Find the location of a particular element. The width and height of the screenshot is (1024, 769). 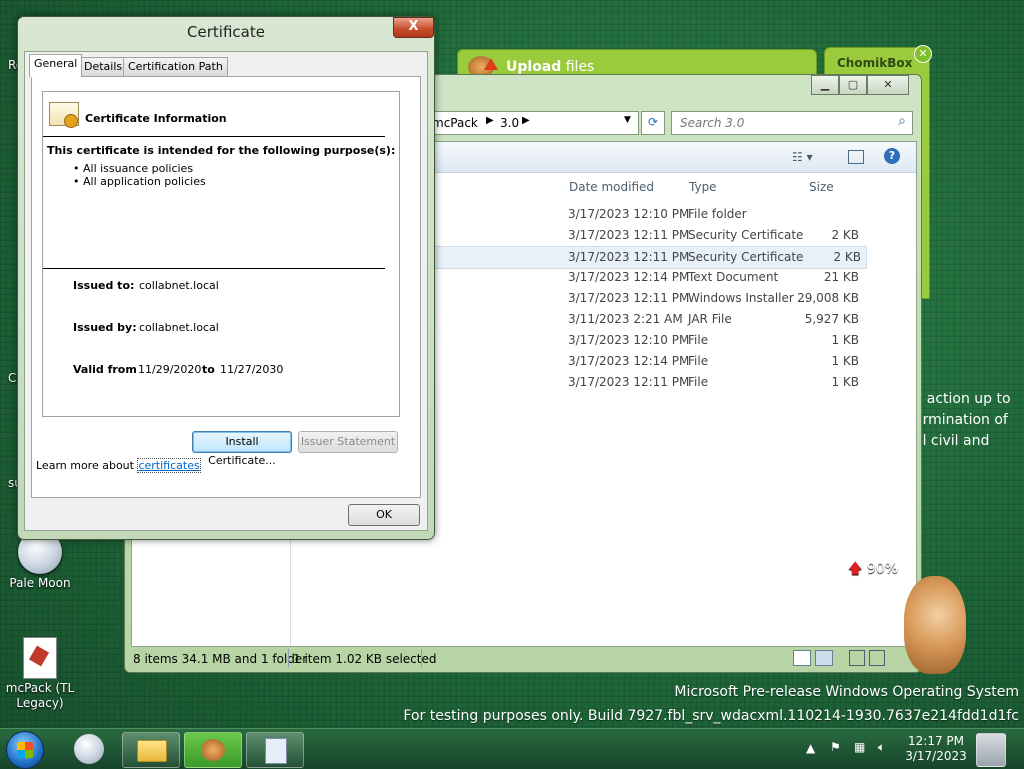

show-hidden-icons: ▲ is located at coordinates (810, 748).